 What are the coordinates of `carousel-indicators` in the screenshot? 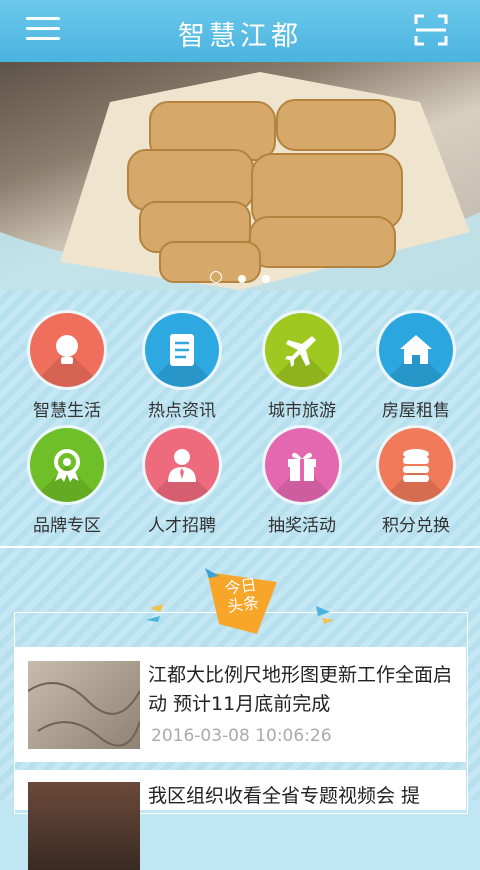 It's located at (240, 277).